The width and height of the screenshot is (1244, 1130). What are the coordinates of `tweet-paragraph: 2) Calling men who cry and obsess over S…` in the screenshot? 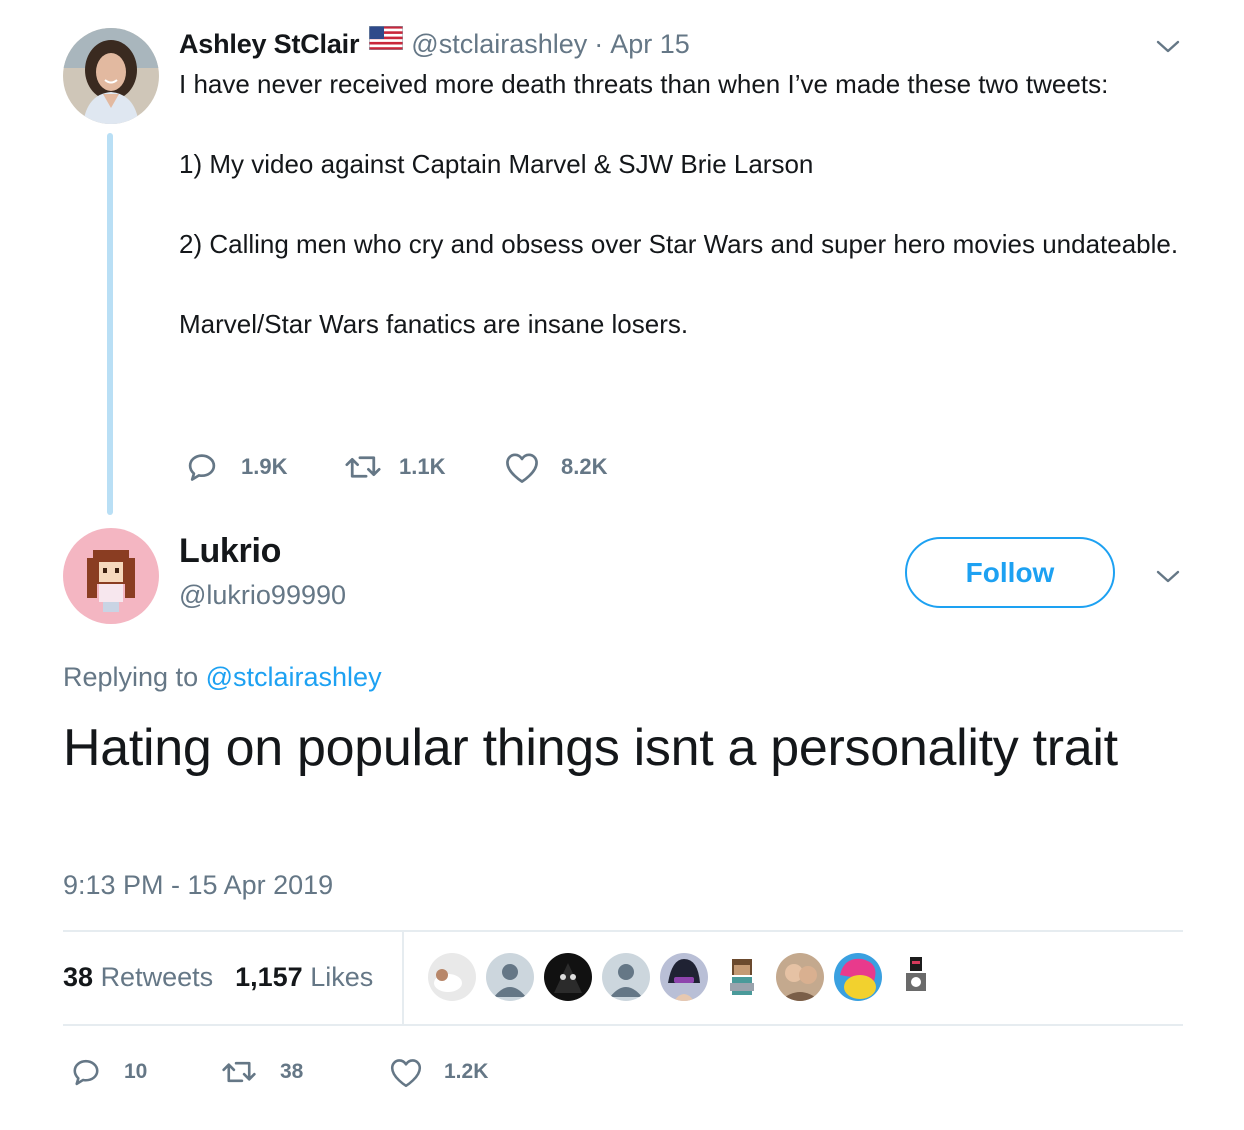 It's located at (679, 244).